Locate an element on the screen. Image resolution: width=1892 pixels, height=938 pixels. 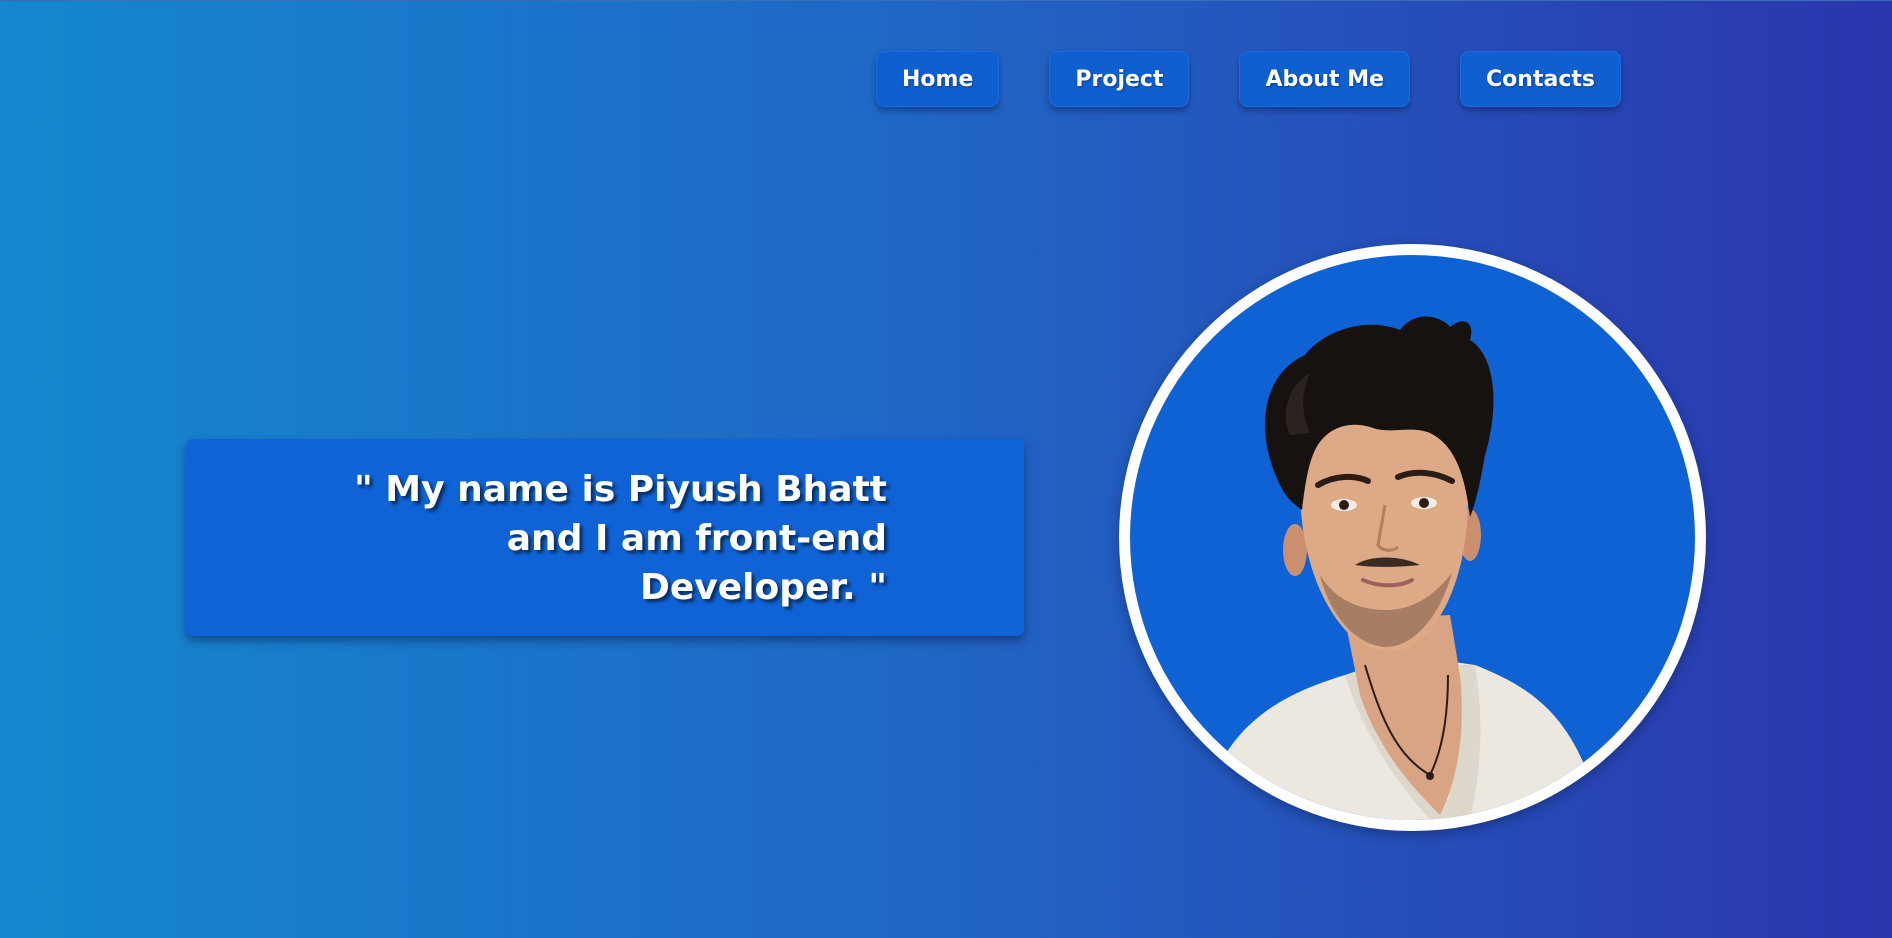
intro-line-1: " My name is Piyush Bhatt is located at coordinates (620, 489).